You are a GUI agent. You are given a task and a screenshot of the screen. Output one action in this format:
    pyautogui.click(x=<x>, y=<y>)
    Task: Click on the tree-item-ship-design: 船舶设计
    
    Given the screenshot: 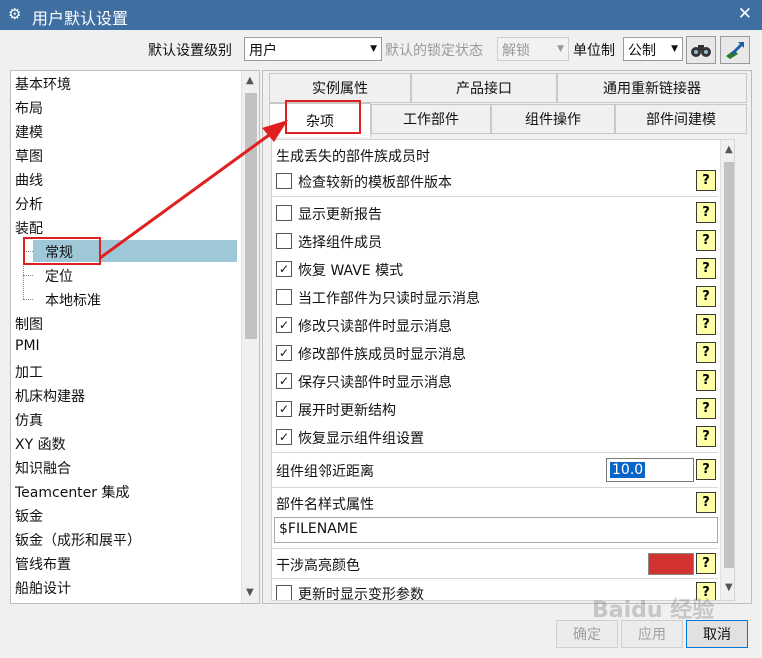 What is the action you would take?
    pyautogui.click(x=43, y=590)
    